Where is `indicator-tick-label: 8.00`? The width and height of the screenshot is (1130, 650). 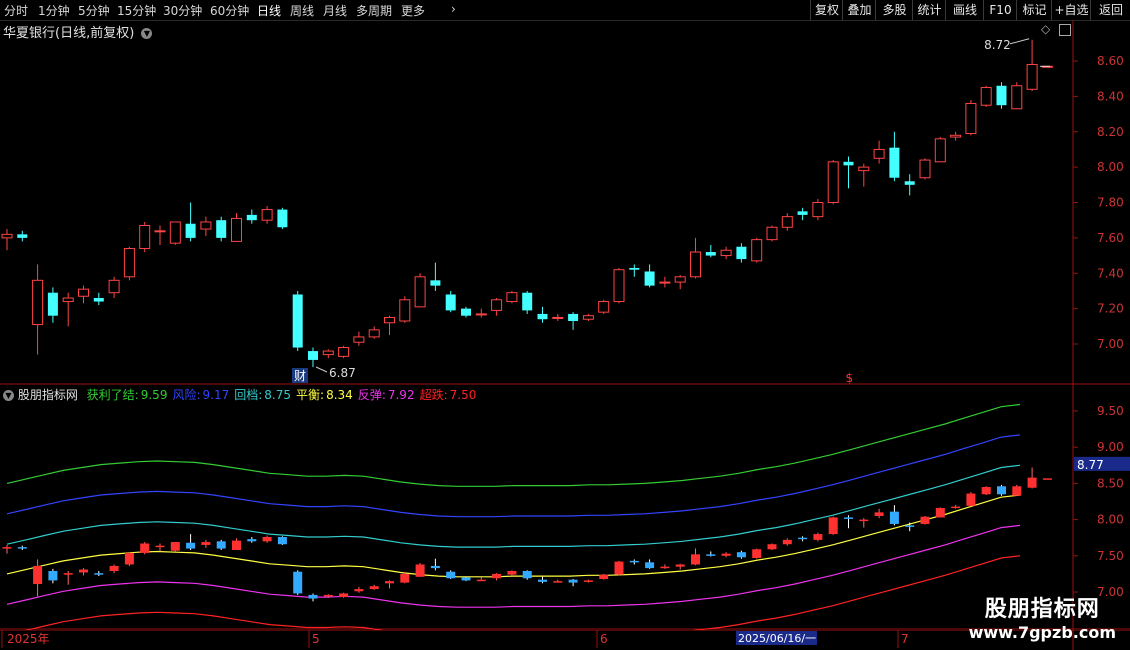 indicator-tick-label: 8.00 is located at coordinates (1110, 520).